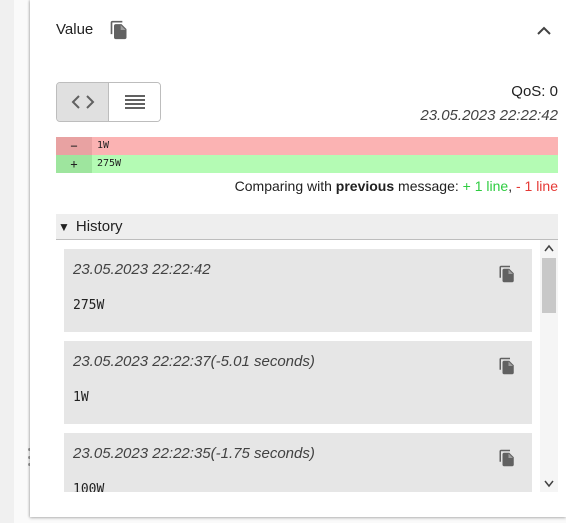  I want to click on view-toggle, so click(108, 102).